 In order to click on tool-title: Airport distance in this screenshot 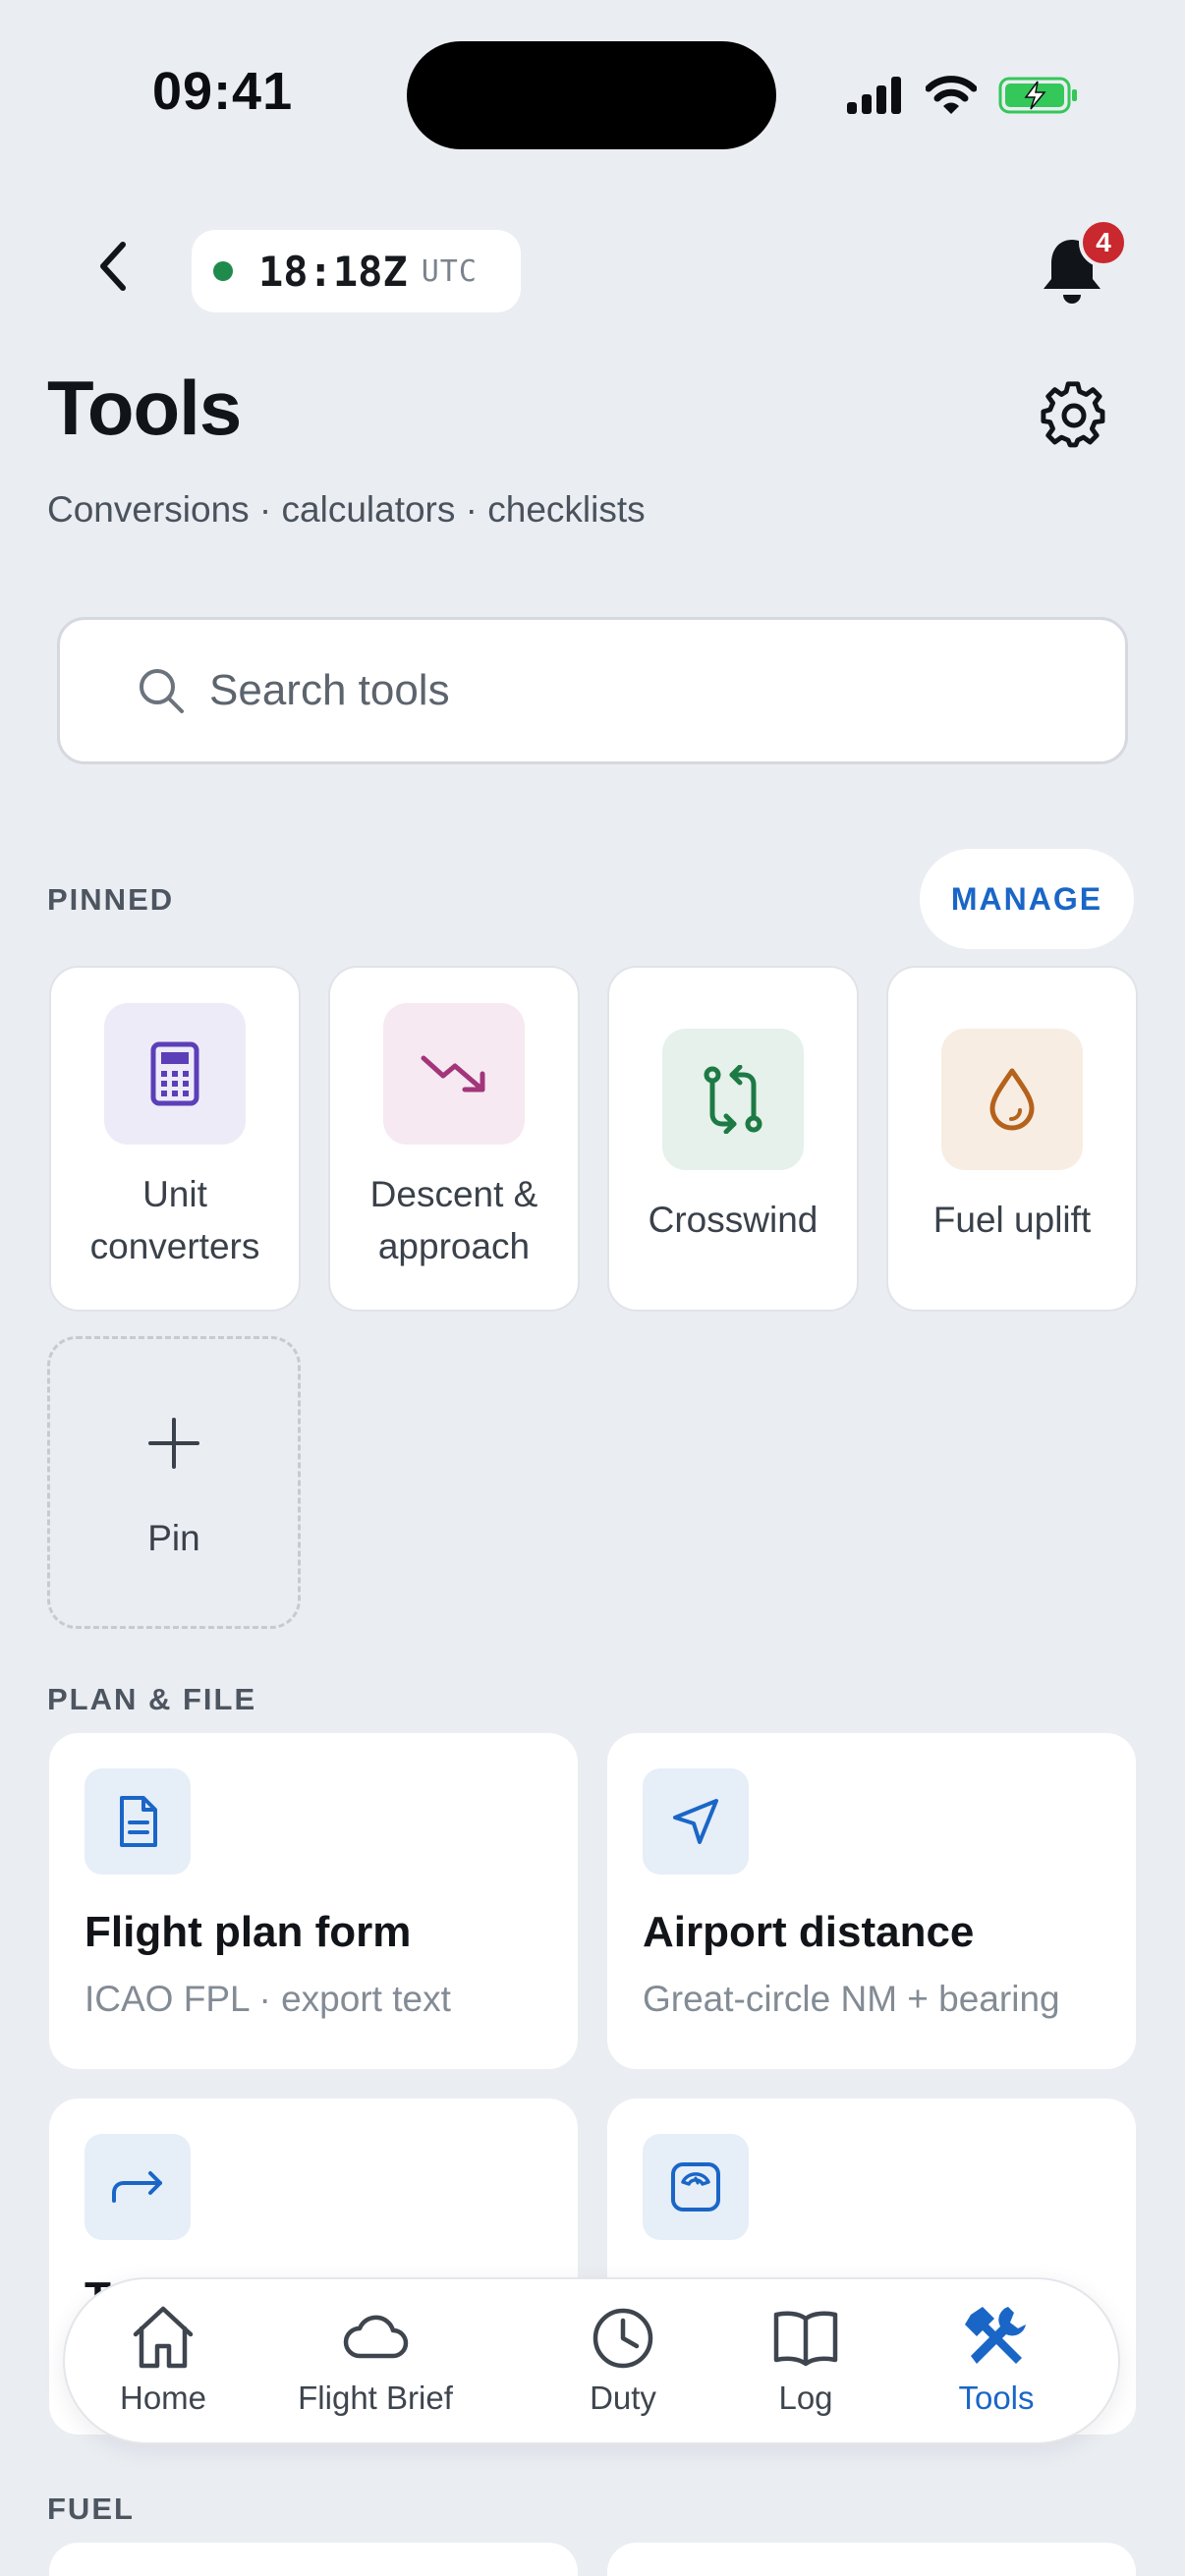, I will do `click(809, 1932)`.